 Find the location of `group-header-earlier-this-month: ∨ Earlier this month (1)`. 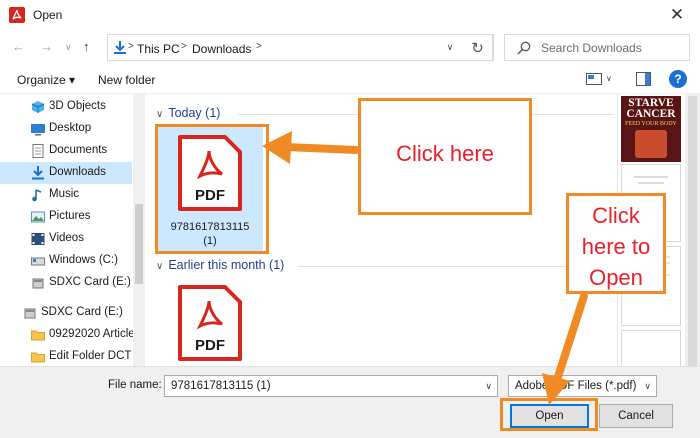

group-header-earlier-this-month: ∨ Earlier this month (1) is located at coordinates (220, 265).